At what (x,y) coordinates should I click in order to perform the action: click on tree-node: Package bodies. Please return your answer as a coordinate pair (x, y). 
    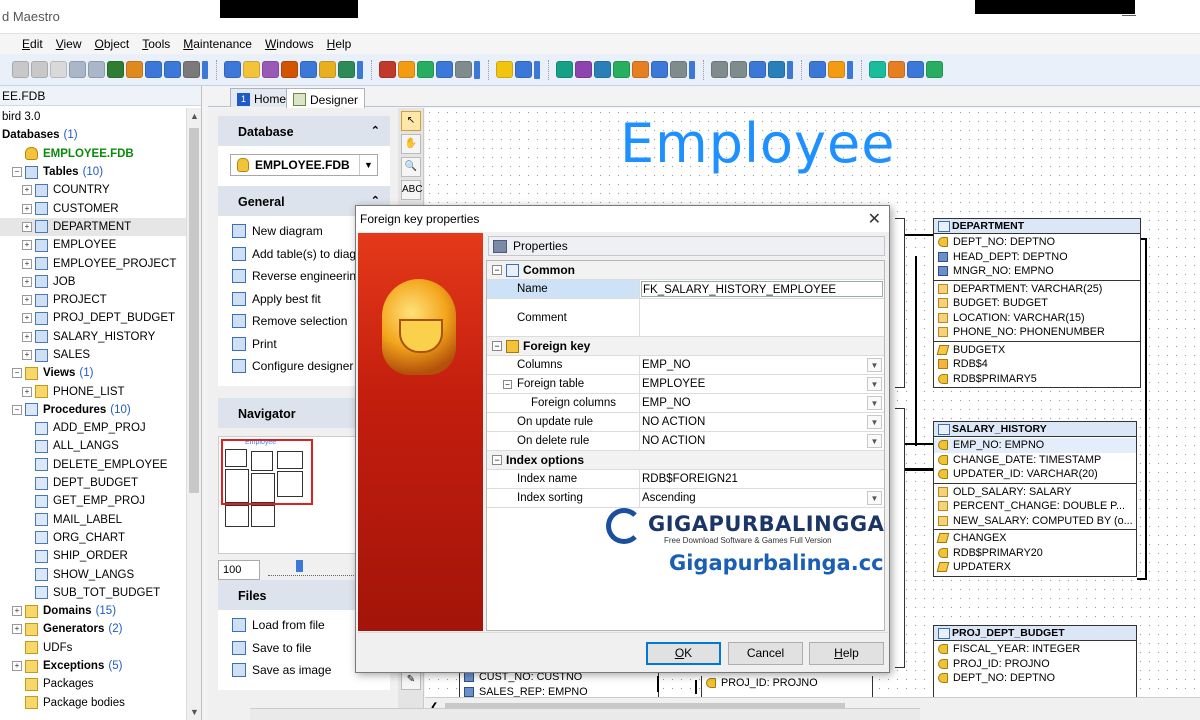
    Looking at the image, I should click on (93, 703).